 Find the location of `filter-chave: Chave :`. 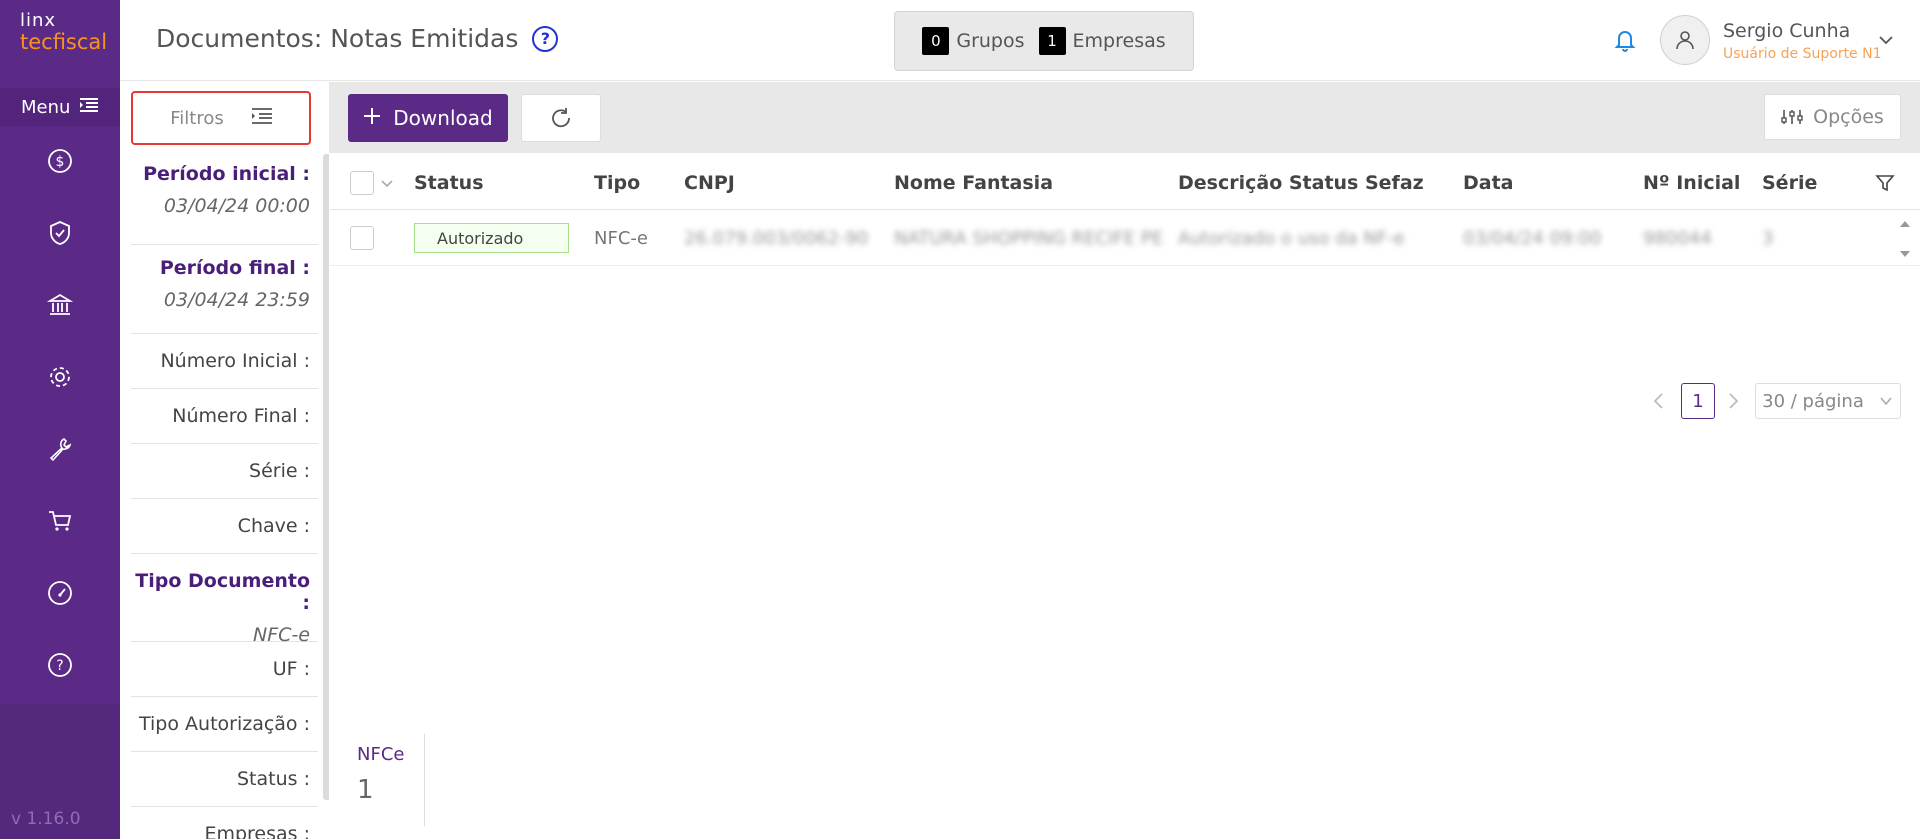

filter-chave: Chave : is located at coordinates (224, 526).